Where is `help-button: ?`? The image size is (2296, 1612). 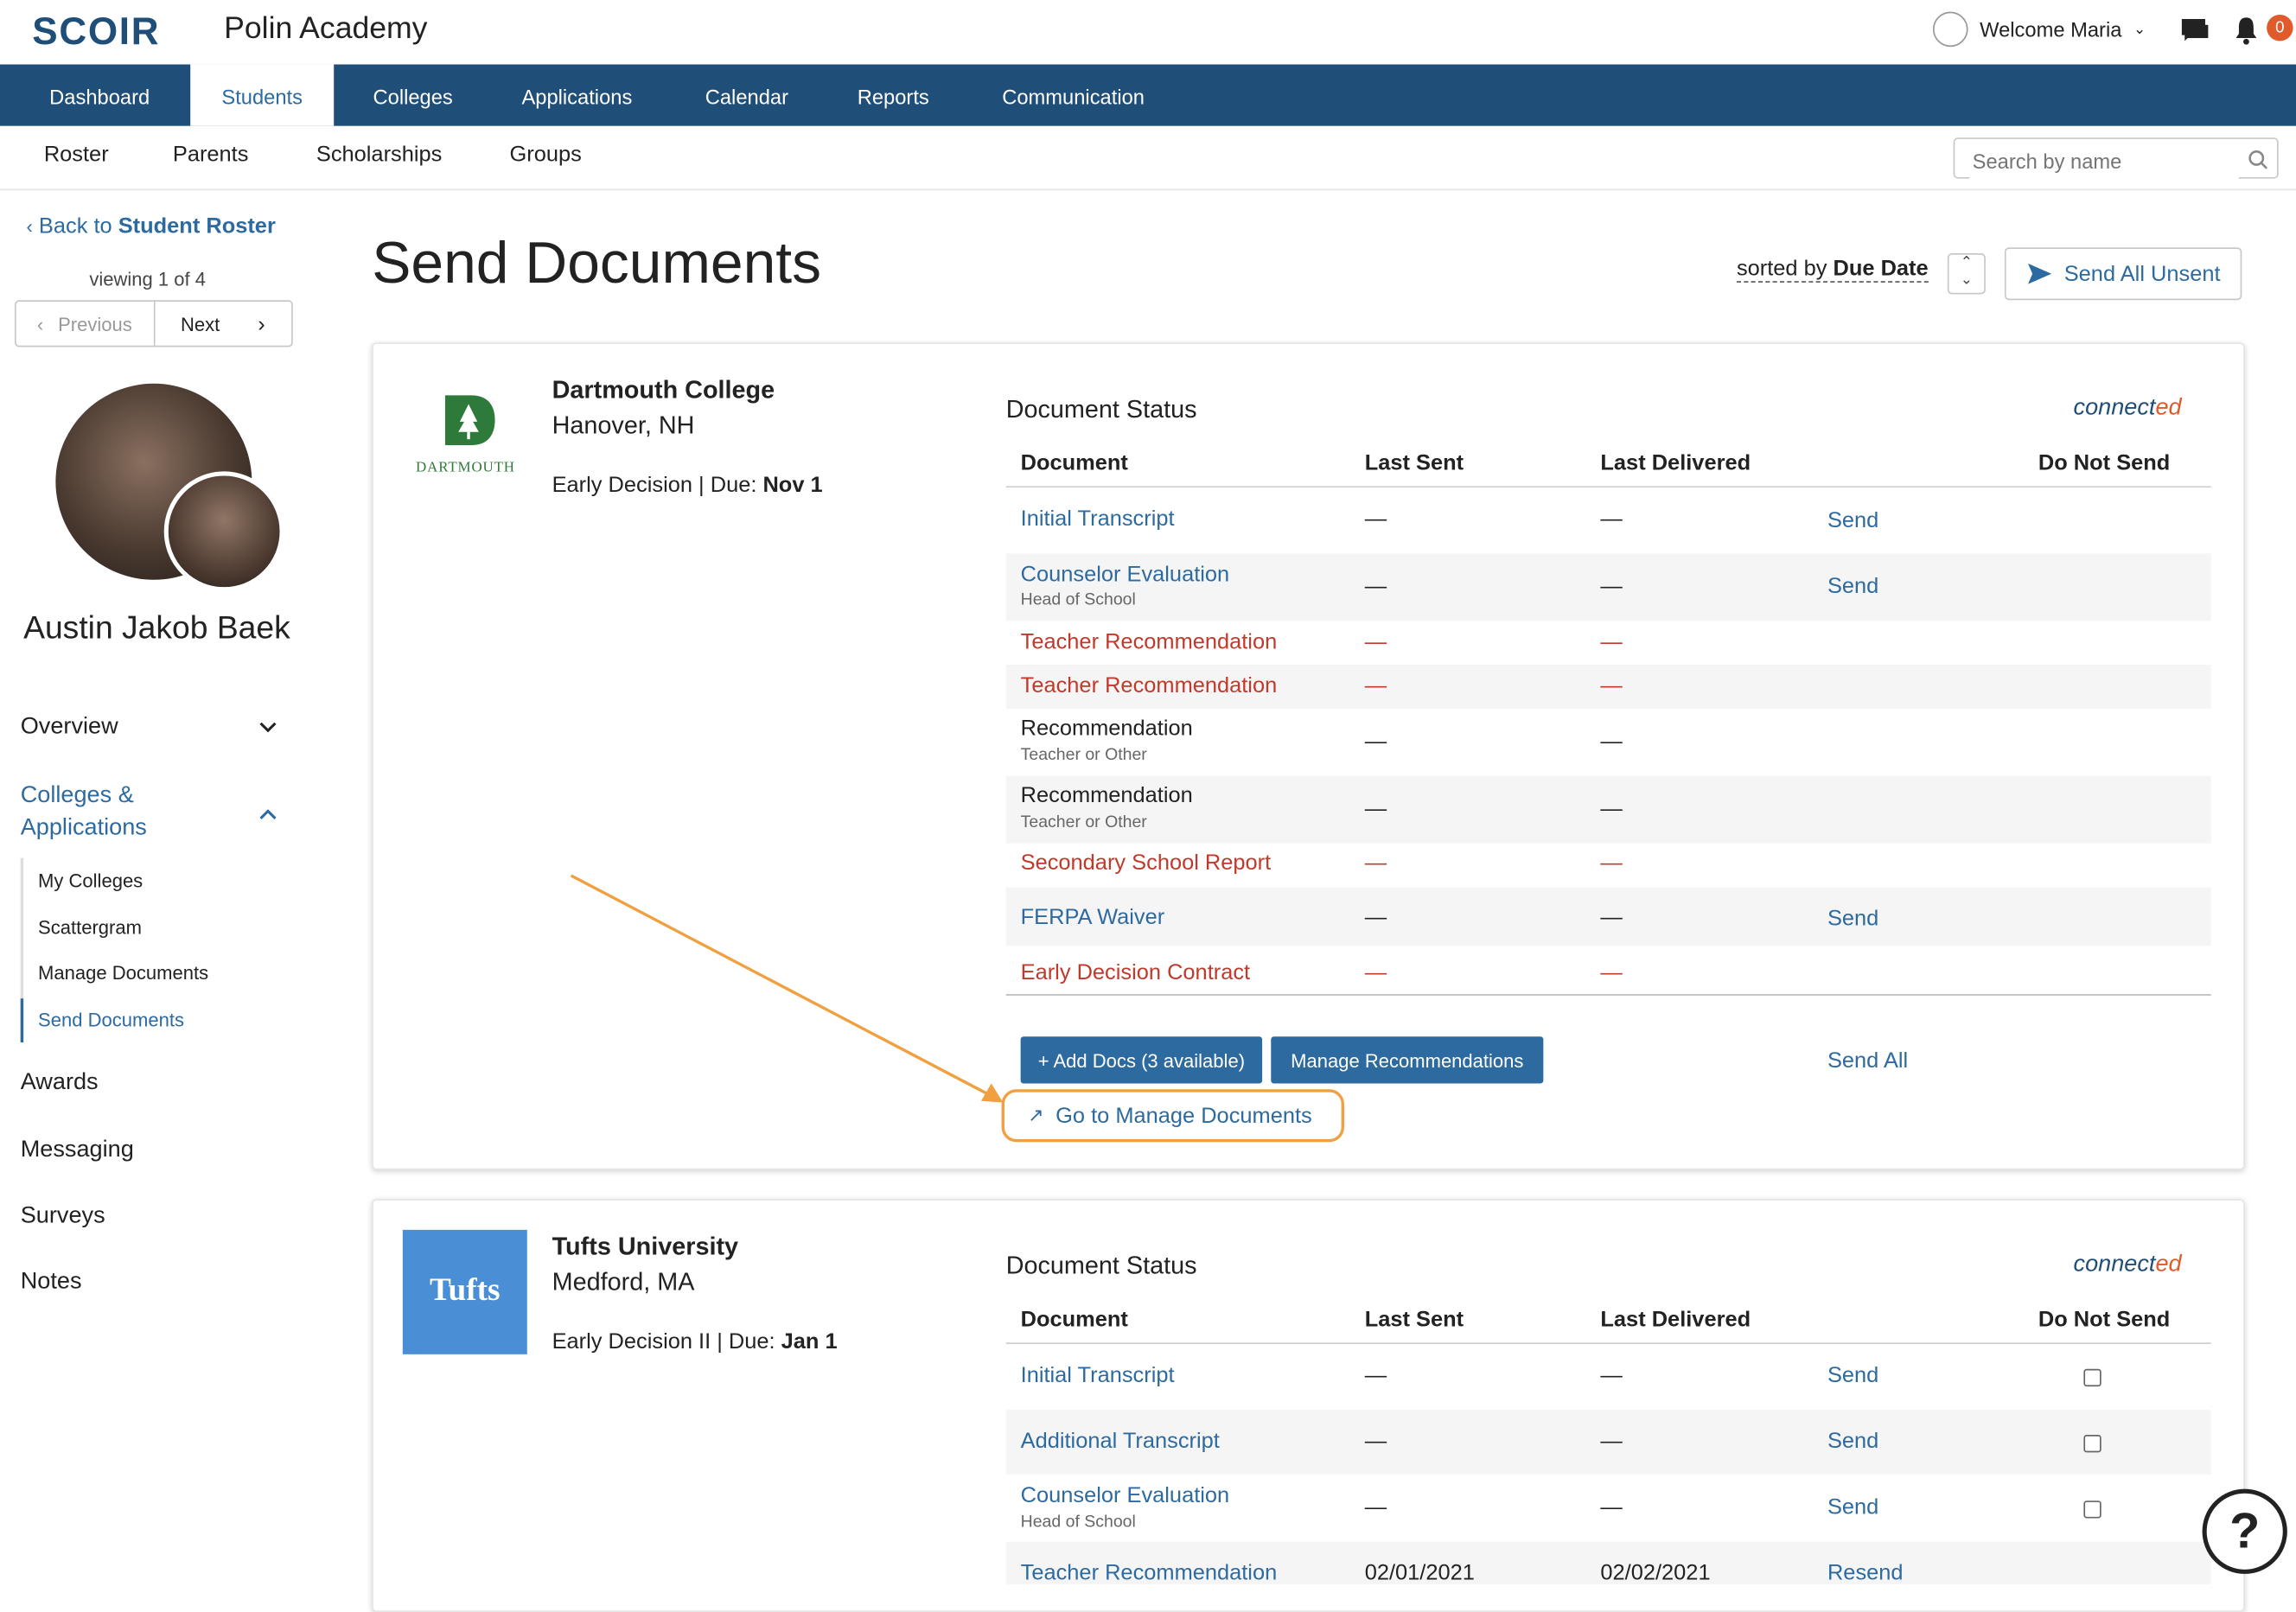 help-button: ? is located at coordinates (2244, 1531).